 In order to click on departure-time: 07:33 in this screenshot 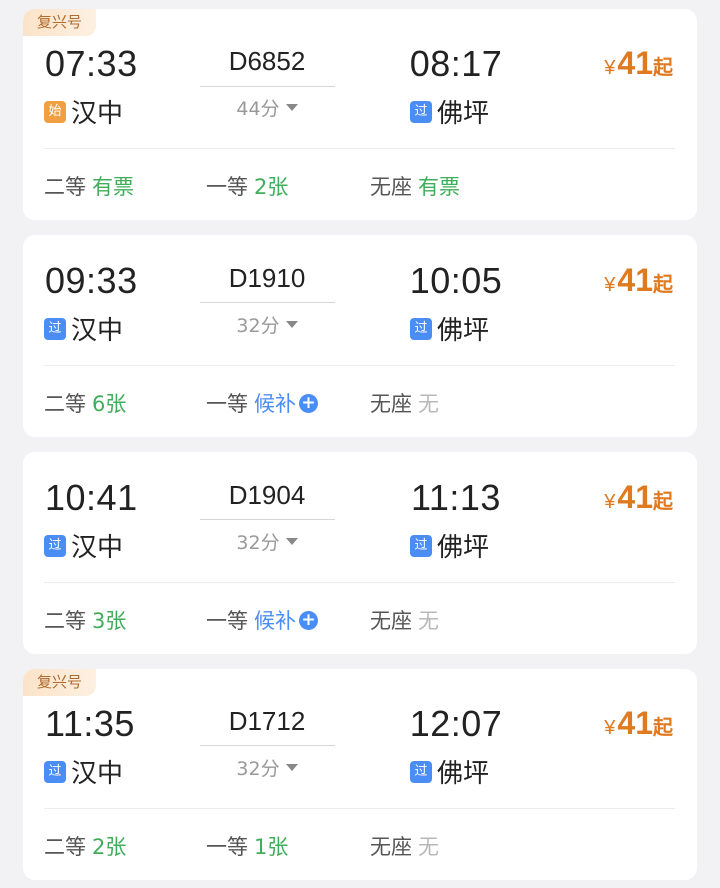, I will do `click(91, 63)`.